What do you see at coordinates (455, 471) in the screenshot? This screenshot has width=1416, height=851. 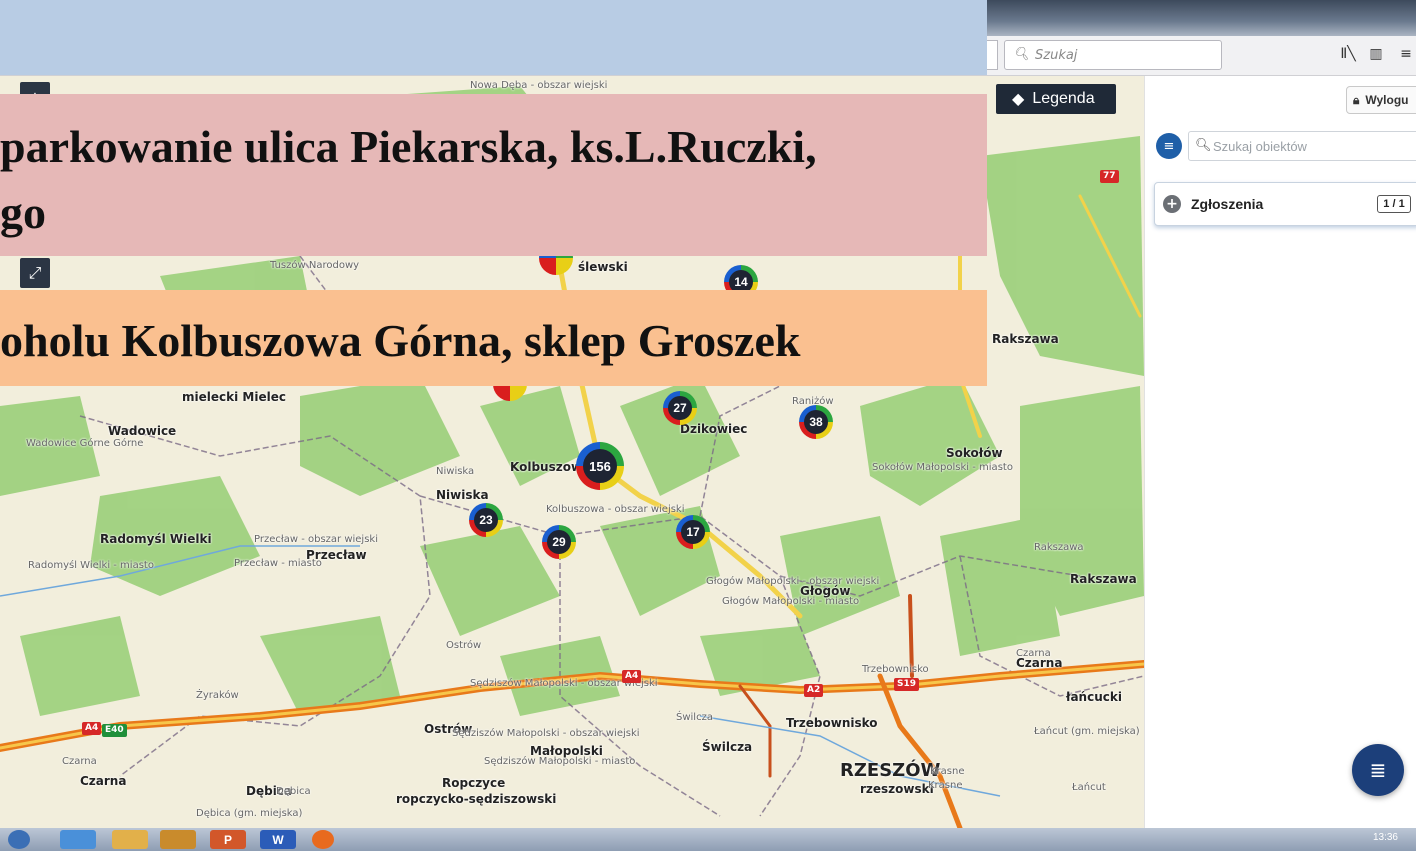 I see `place-niwiska-1: Niwiska` at bounding box center [455, 471].